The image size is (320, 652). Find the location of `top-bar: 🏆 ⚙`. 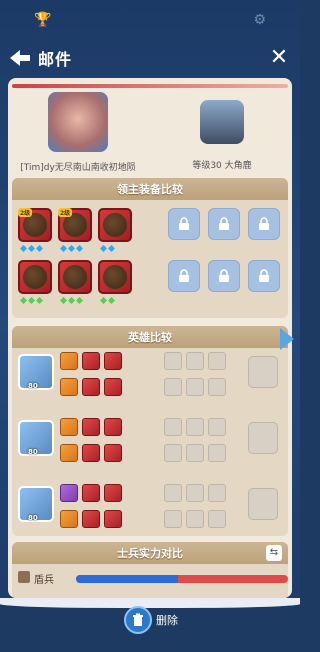

top-bar: 🏆 ⚙ is located at coordinates (150, 20).